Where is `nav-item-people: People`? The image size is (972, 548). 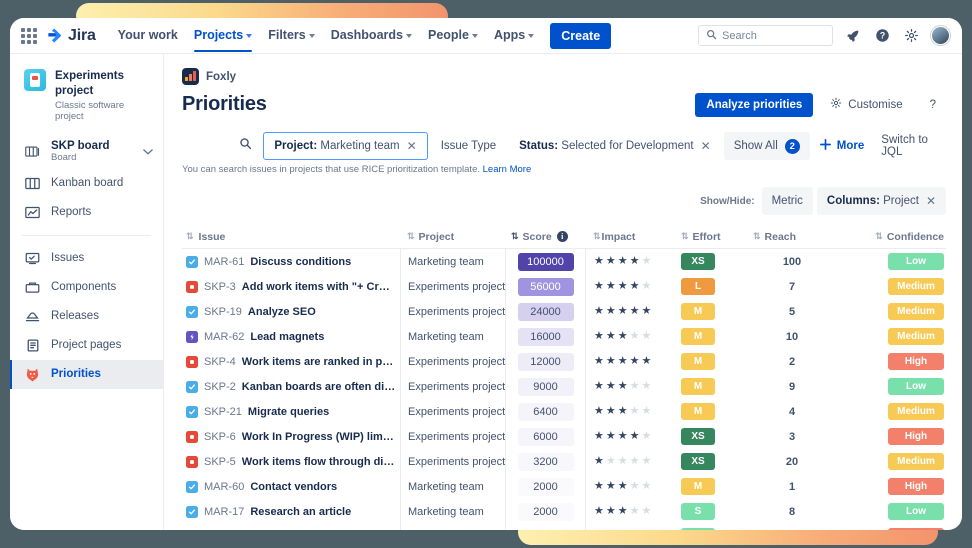 nav-item-people: People is located at coordinates (453, 35).